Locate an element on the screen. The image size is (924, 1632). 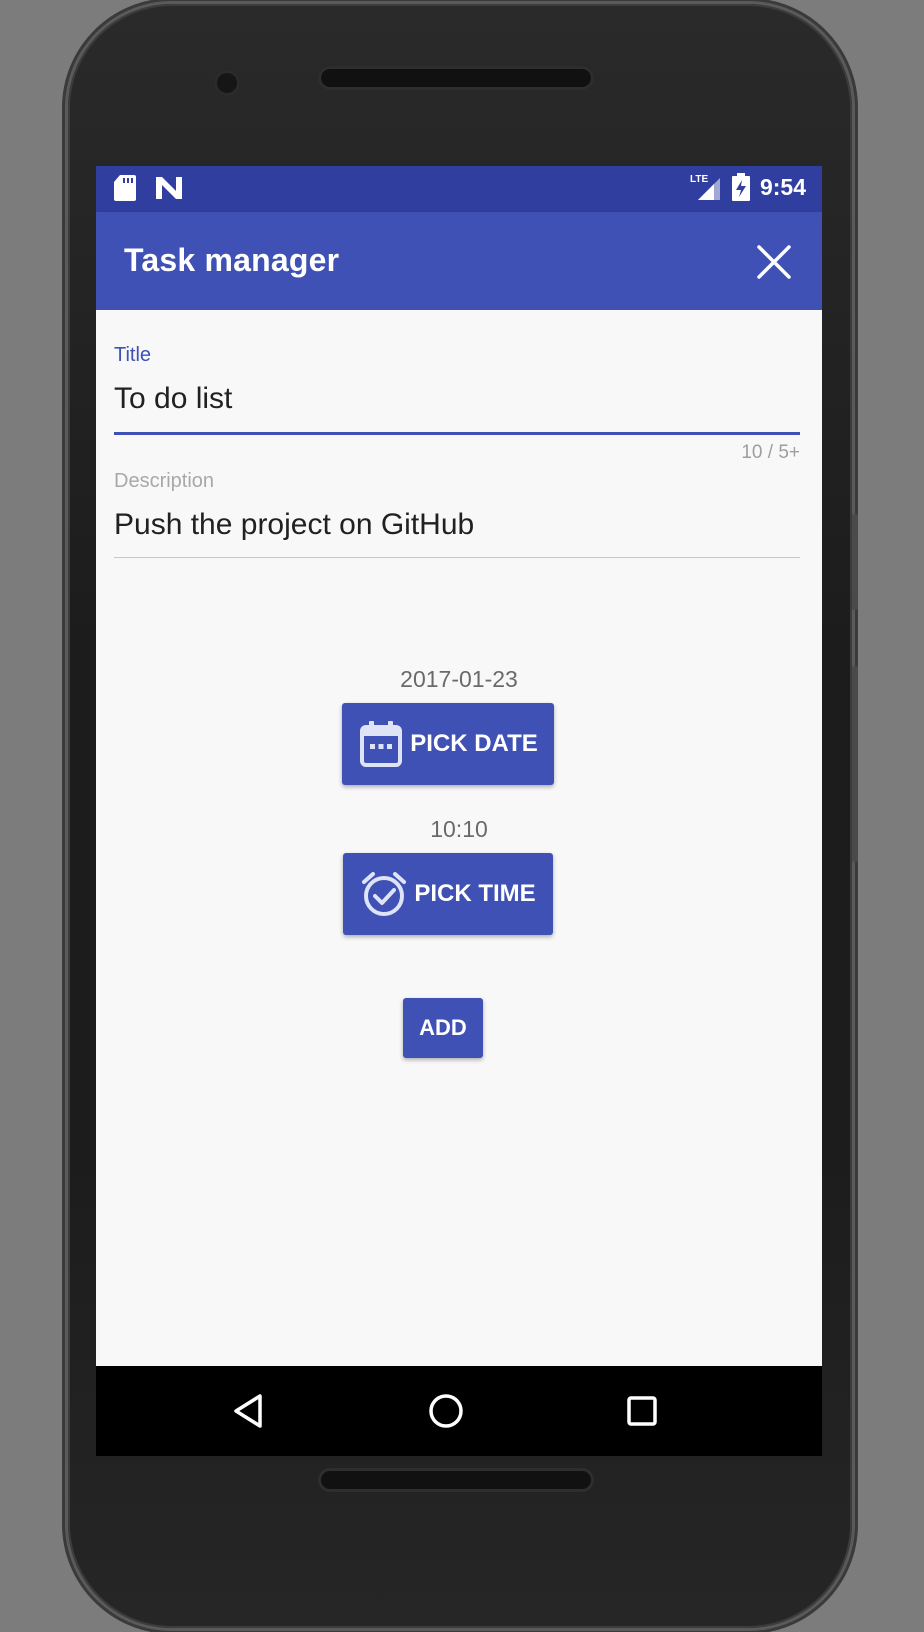
pick-time-label: PICK TIME is located at coordinates (475, 893).